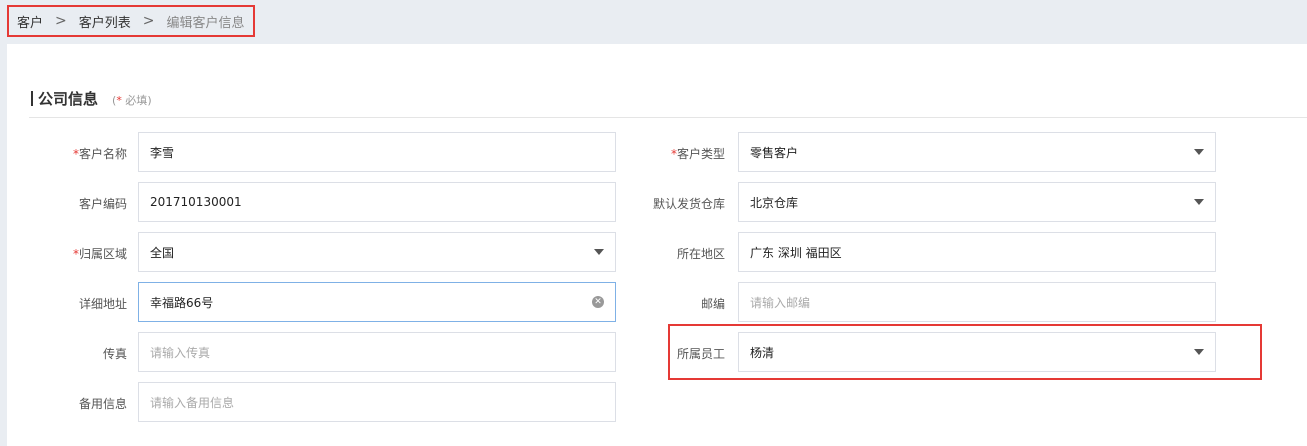 The image size is (1307, 446). What do you see at coordinates (180, 352) in the screenshot?
I see `fax-placeholder: 请输入传真` at bounding box center [180, 352].